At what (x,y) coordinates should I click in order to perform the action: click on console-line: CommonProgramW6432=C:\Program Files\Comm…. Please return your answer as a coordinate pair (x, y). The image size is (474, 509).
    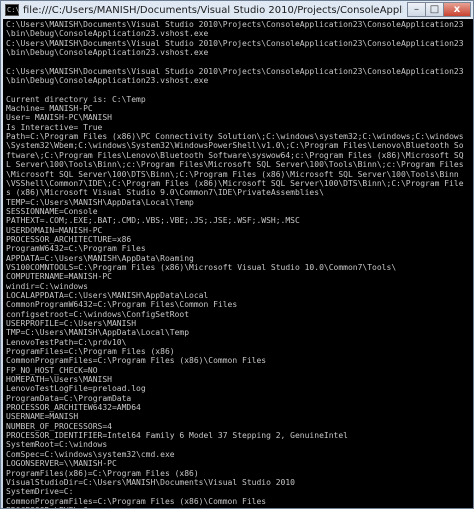
    Looking at the image, I should click on (122, 305).